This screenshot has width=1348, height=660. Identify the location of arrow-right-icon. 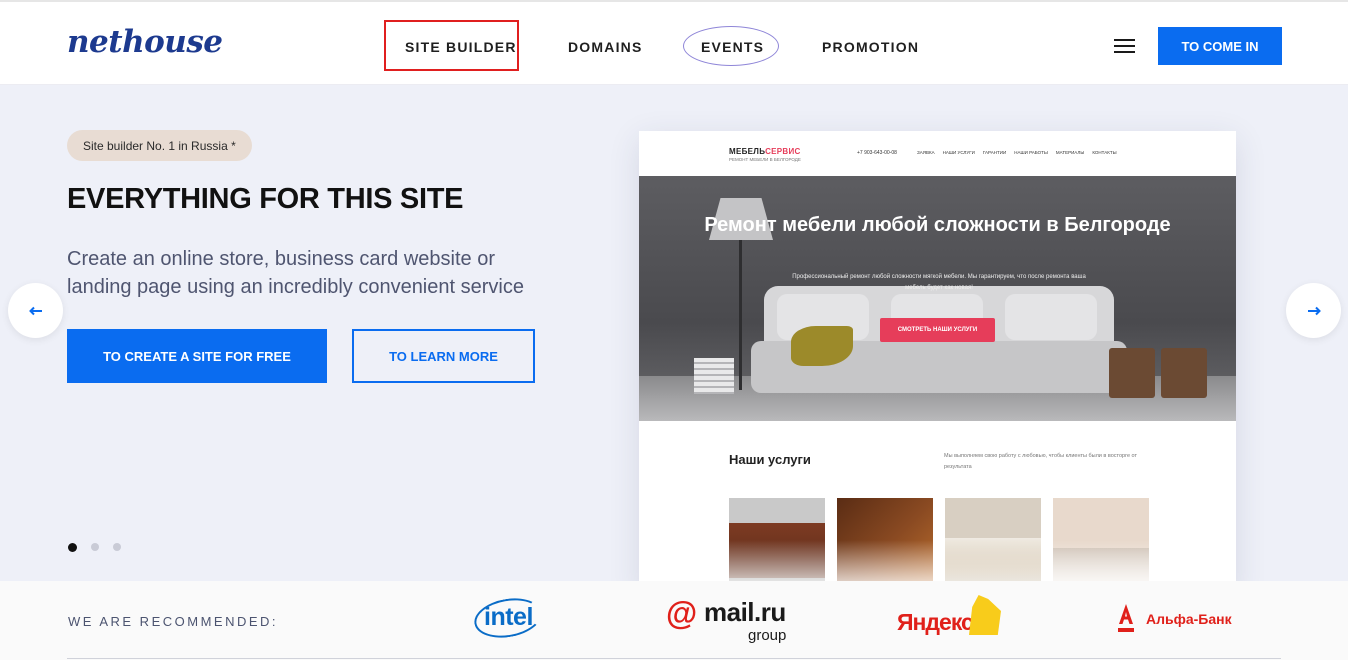
(1314, 310).